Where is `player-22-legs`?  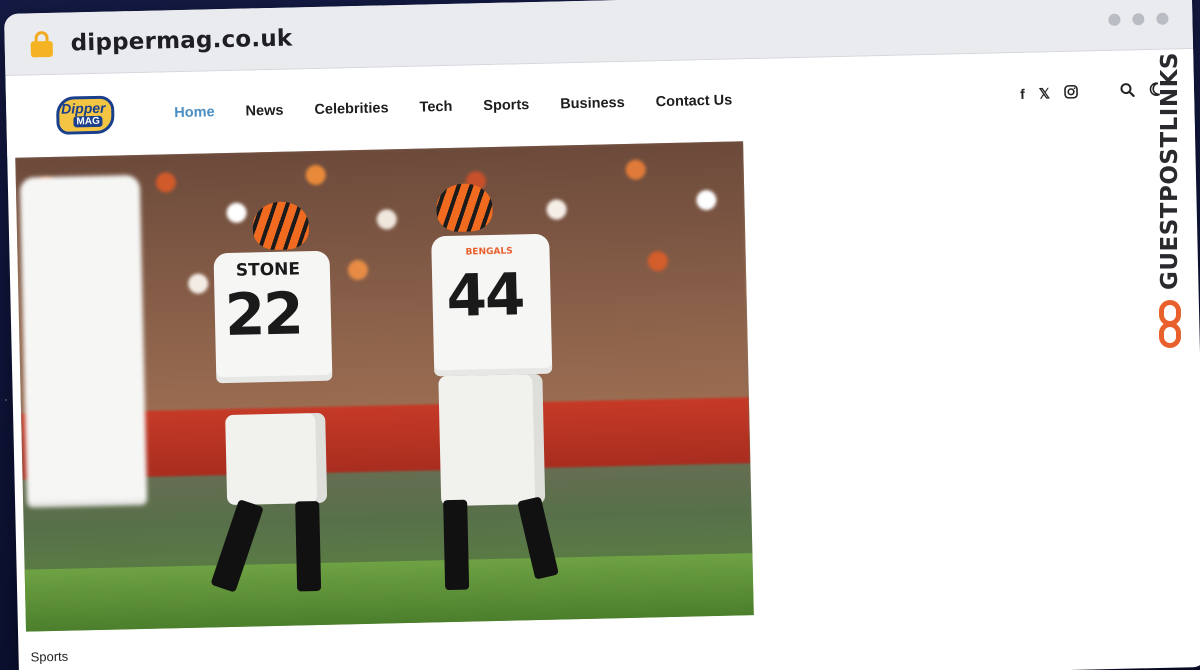
player-22-legs is located at coordinates (276, 459).